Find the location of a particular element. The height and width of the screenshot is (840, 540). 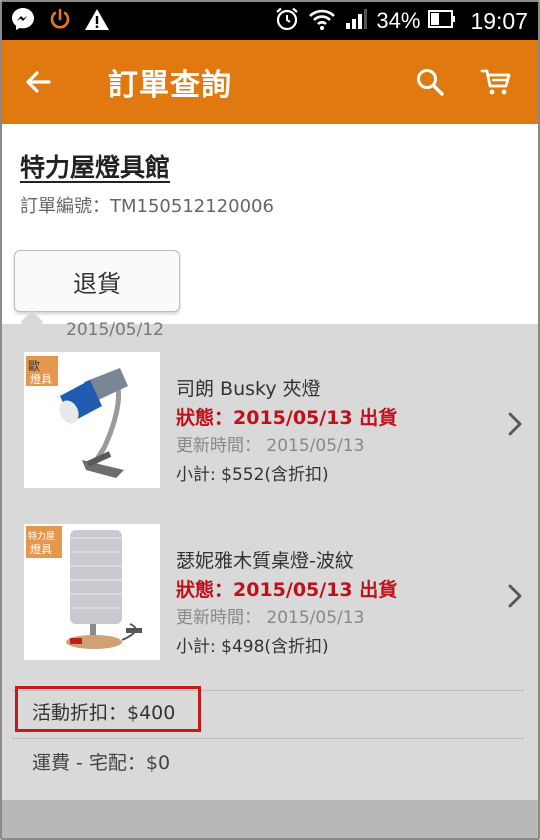

order-date: 2015/05/12 is located at coordinates (115, 330).